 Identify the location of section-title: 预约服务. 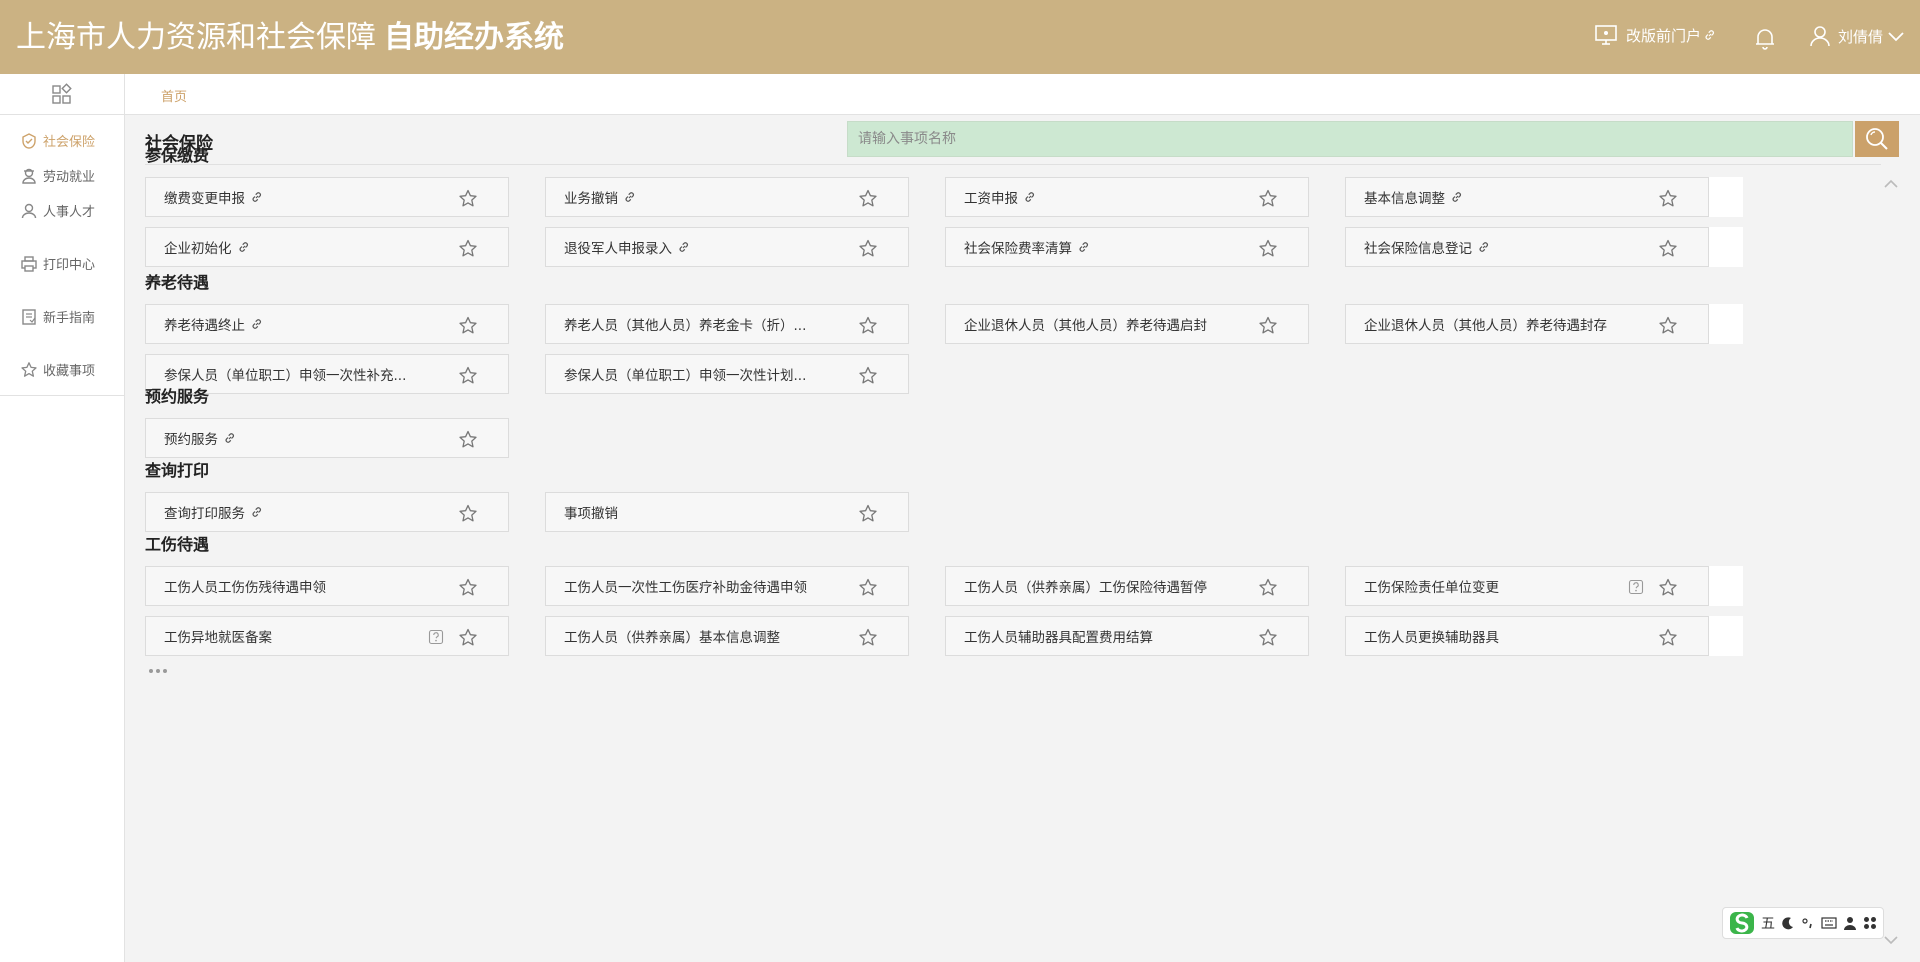
(177, 396).